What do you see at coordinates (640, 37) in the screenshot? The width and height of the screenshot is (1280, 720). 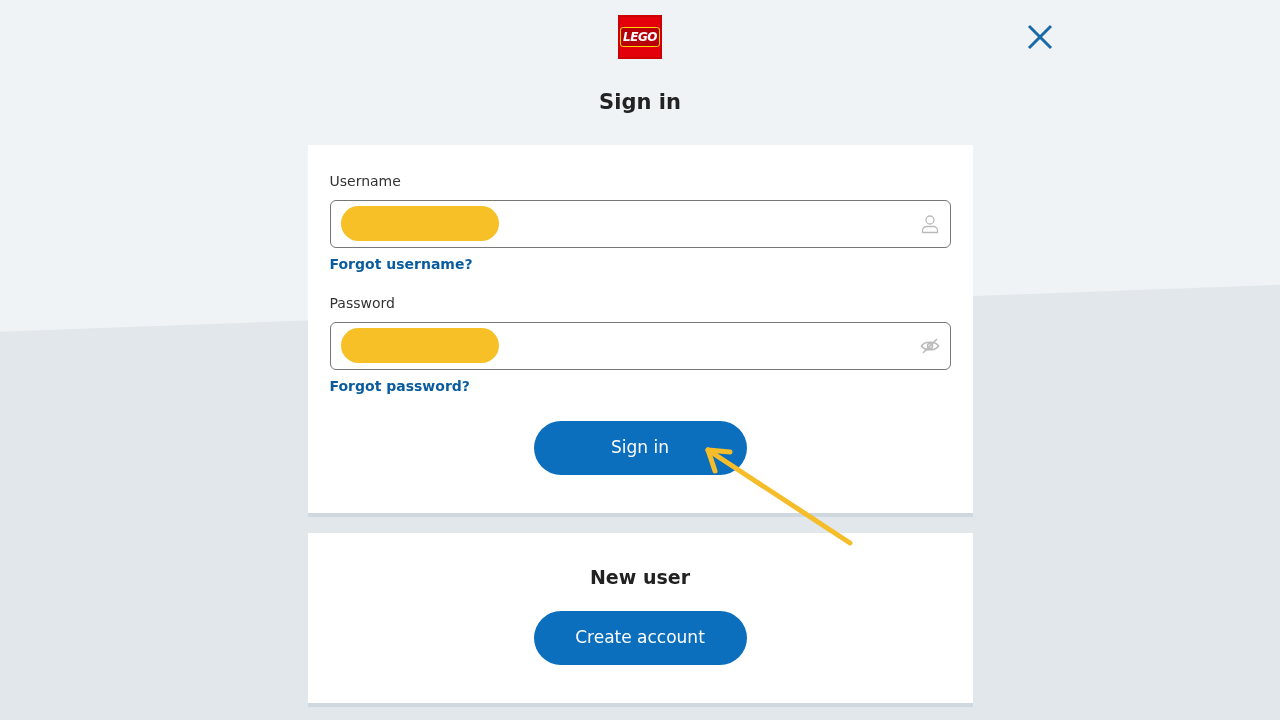 I see `logo: LEGO` at bounding box center [640, 37].